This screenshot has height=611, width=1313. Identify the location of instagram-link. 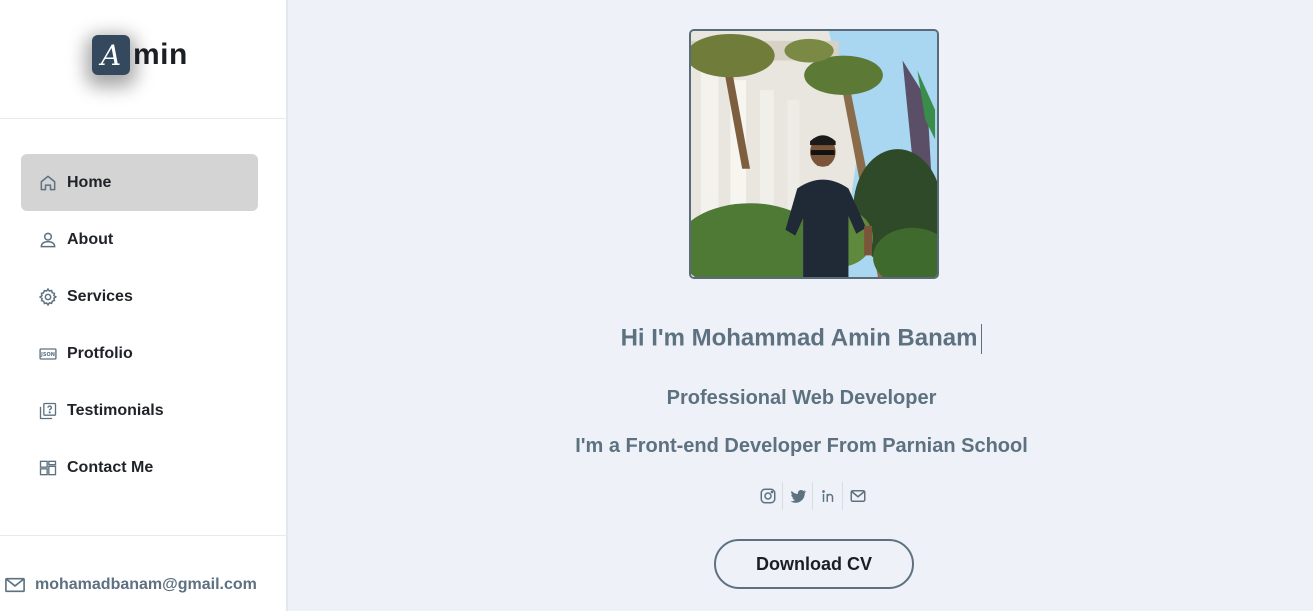
(768, 496).